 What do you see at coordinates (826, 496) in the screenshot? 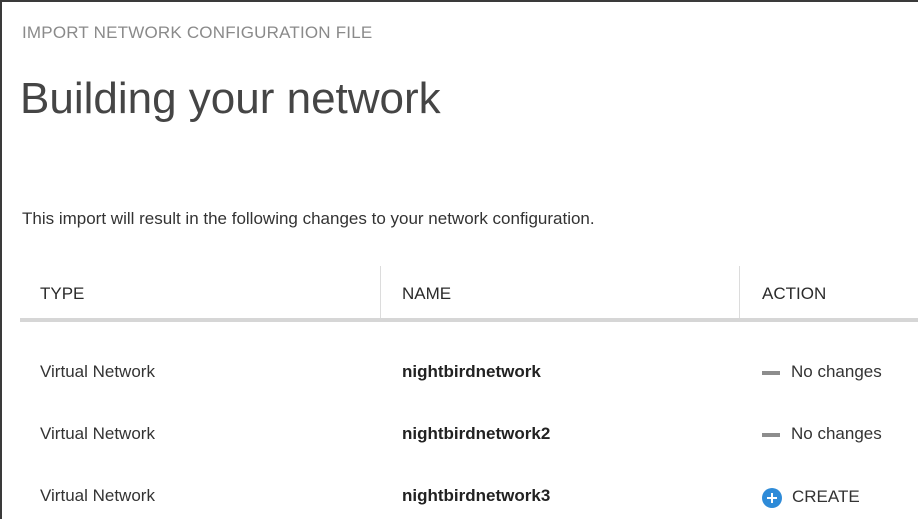
I see `row-action-label: CREATE` at bounding box center [826, 496].